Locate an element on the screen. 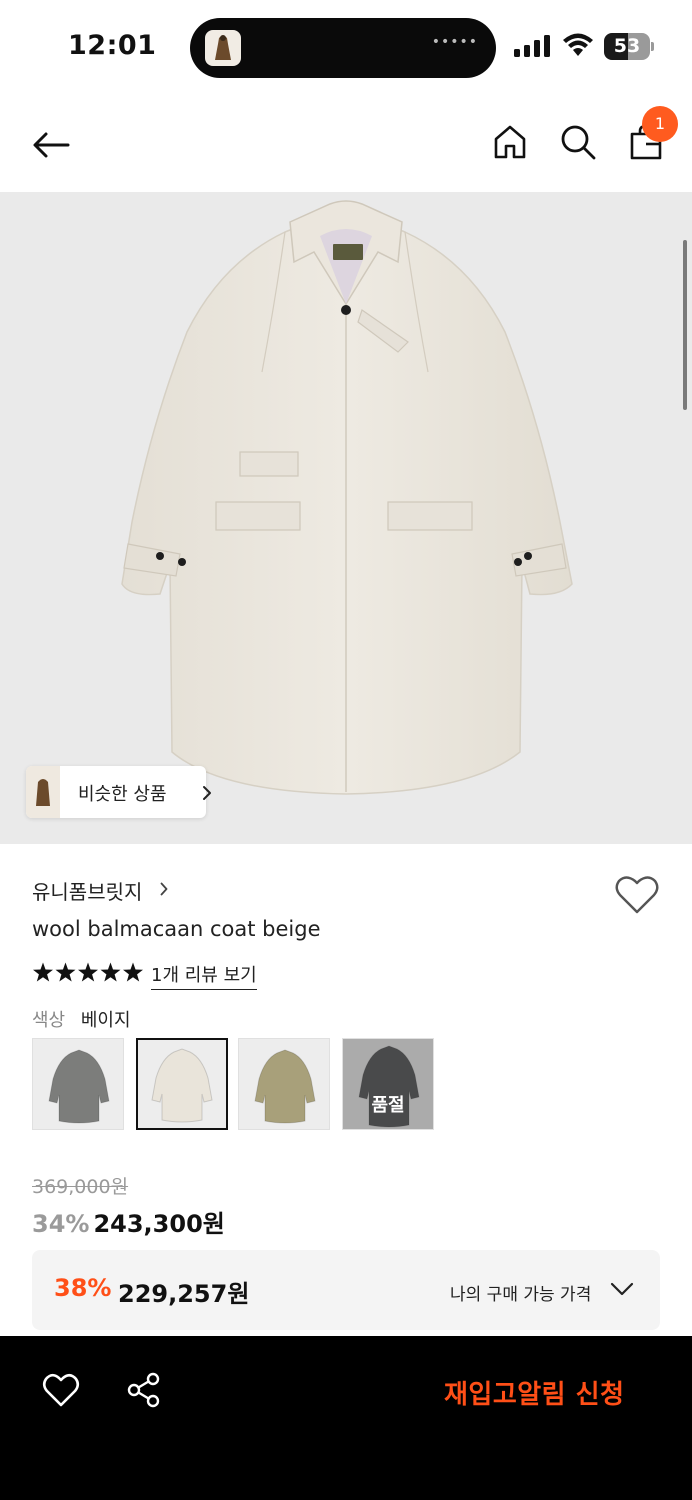 The width and height of the screenshot is (692, 1500). color-row: 색상 베이지 is located at coordinates (81, 1019).